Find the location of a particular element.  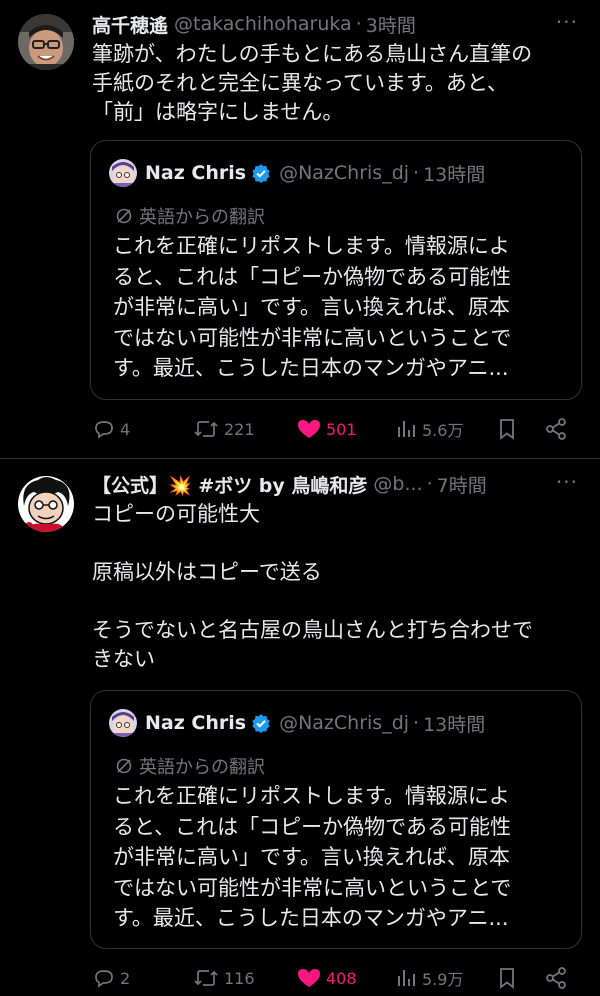

like-count: 501 is located at coordinates (341, 429).